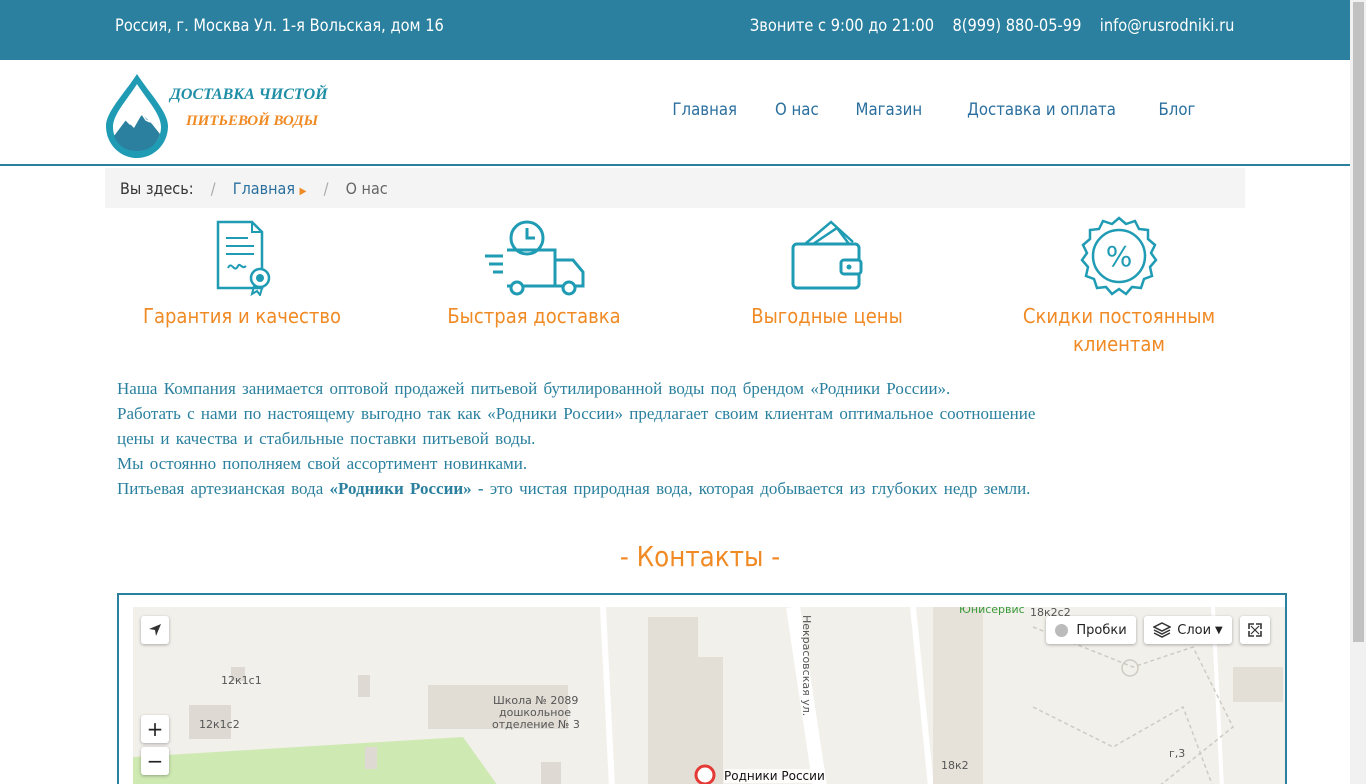 This screenshot has width=1366, height=784. I want to click on layers-label: Слои, so click(1194, 630).